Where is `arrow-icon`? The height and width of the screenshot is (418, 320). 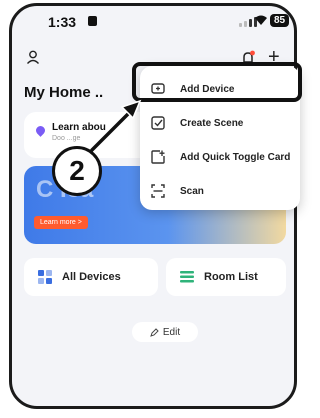 arrow-icon is located at coordinates (115, 126).